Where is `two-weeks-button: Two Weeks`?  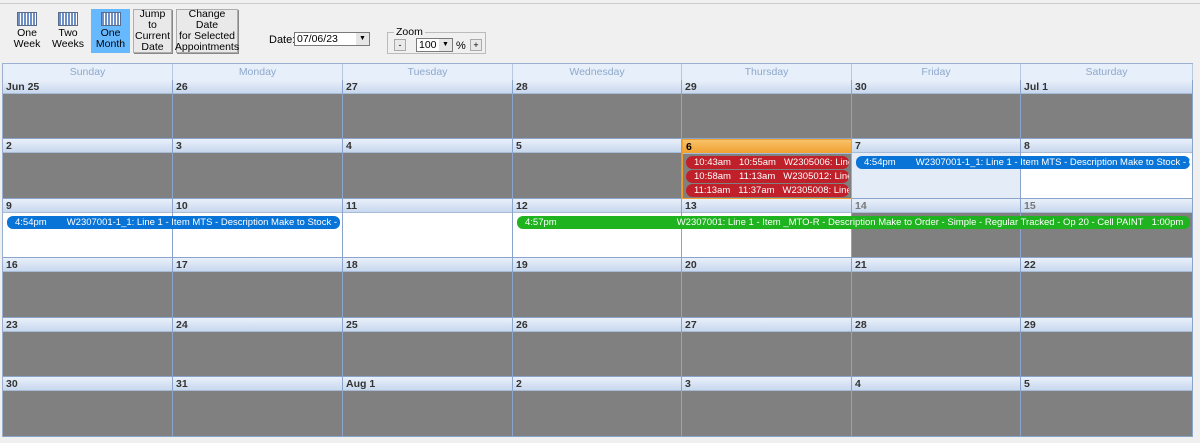
two-weeks-button: Two Weeks is located at coordinates (68, 31).